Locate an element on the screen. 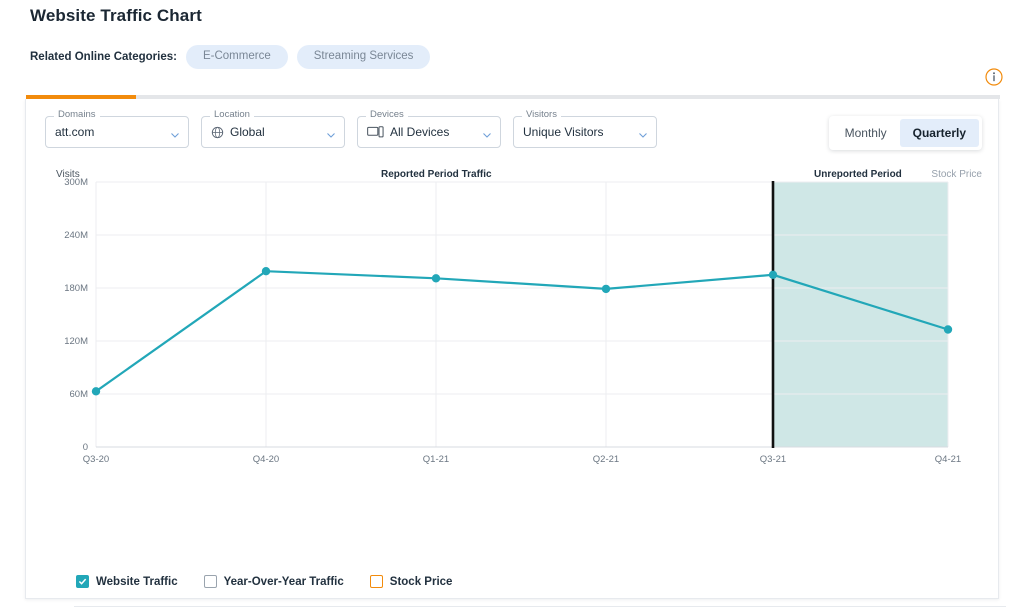 This screenshot has width=1024, height=607. filter-devices: Devices All Devices is located at coordinates (429, 129).